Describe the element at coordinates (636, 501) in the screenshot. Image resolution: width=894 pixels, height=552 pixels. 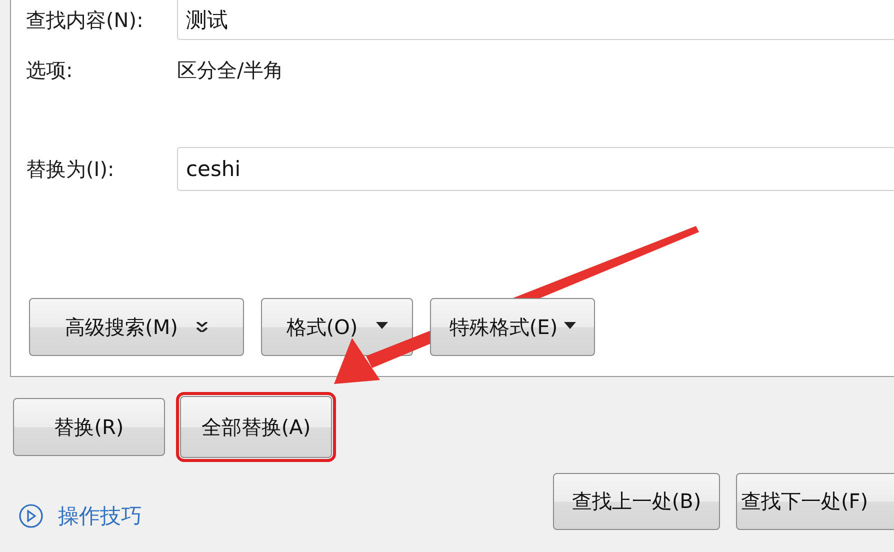
I see `nav-button: 查找上一处(B)` at that location.